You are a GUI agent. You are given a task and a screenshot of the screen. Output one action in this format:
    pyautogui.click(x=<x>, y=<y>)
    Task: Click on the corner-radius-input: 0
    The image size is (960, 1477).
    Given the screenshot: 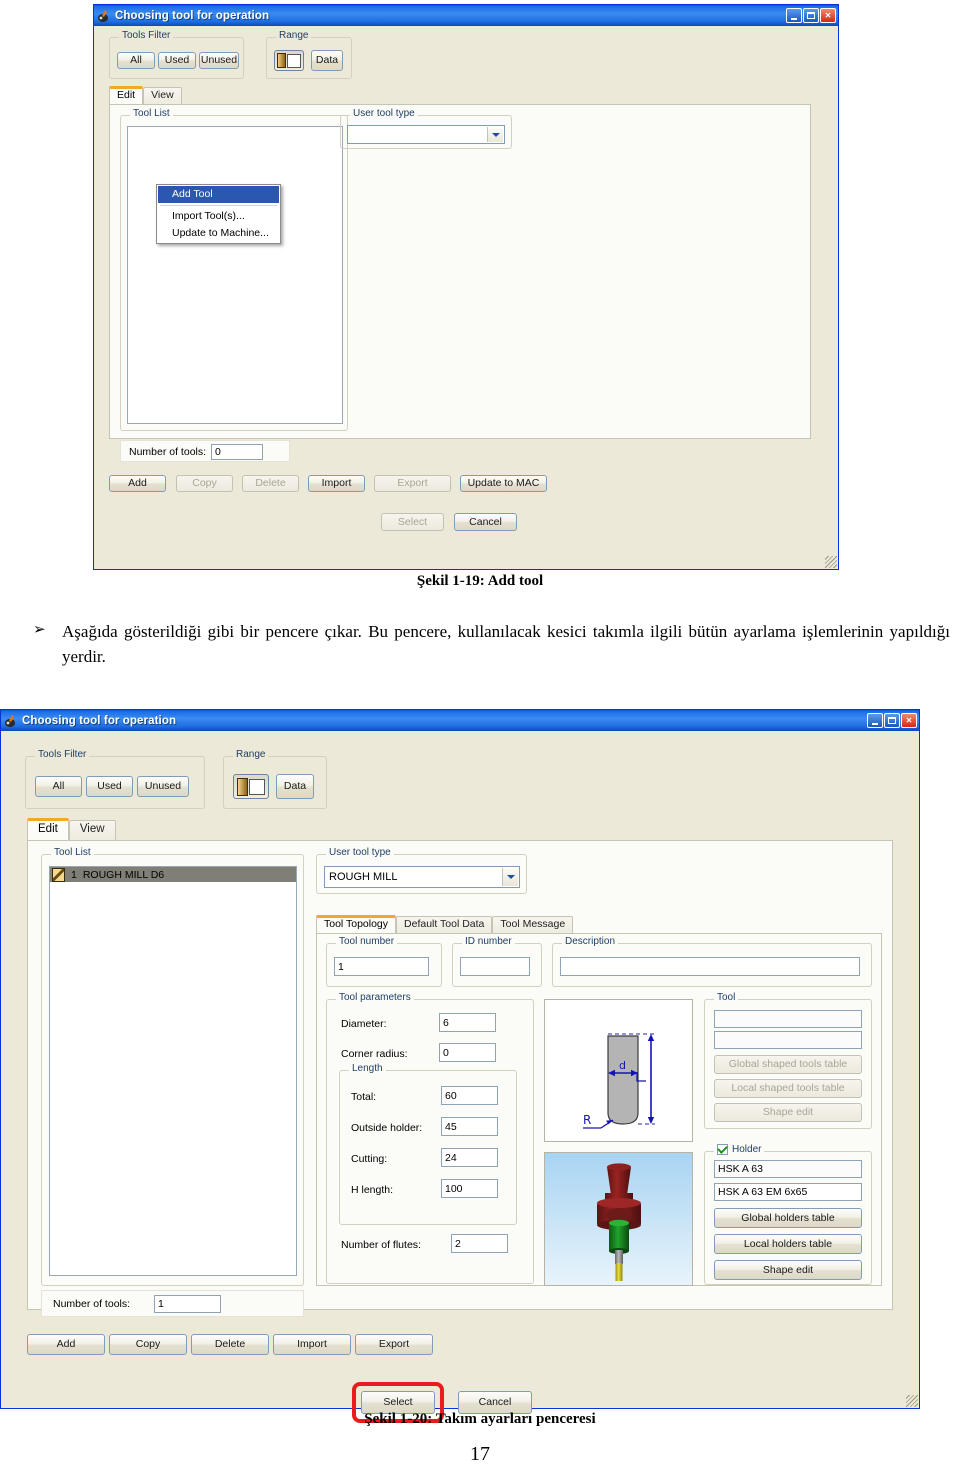 What is the action you would take?
    pyautogui.click(x=467, y=1052)
    